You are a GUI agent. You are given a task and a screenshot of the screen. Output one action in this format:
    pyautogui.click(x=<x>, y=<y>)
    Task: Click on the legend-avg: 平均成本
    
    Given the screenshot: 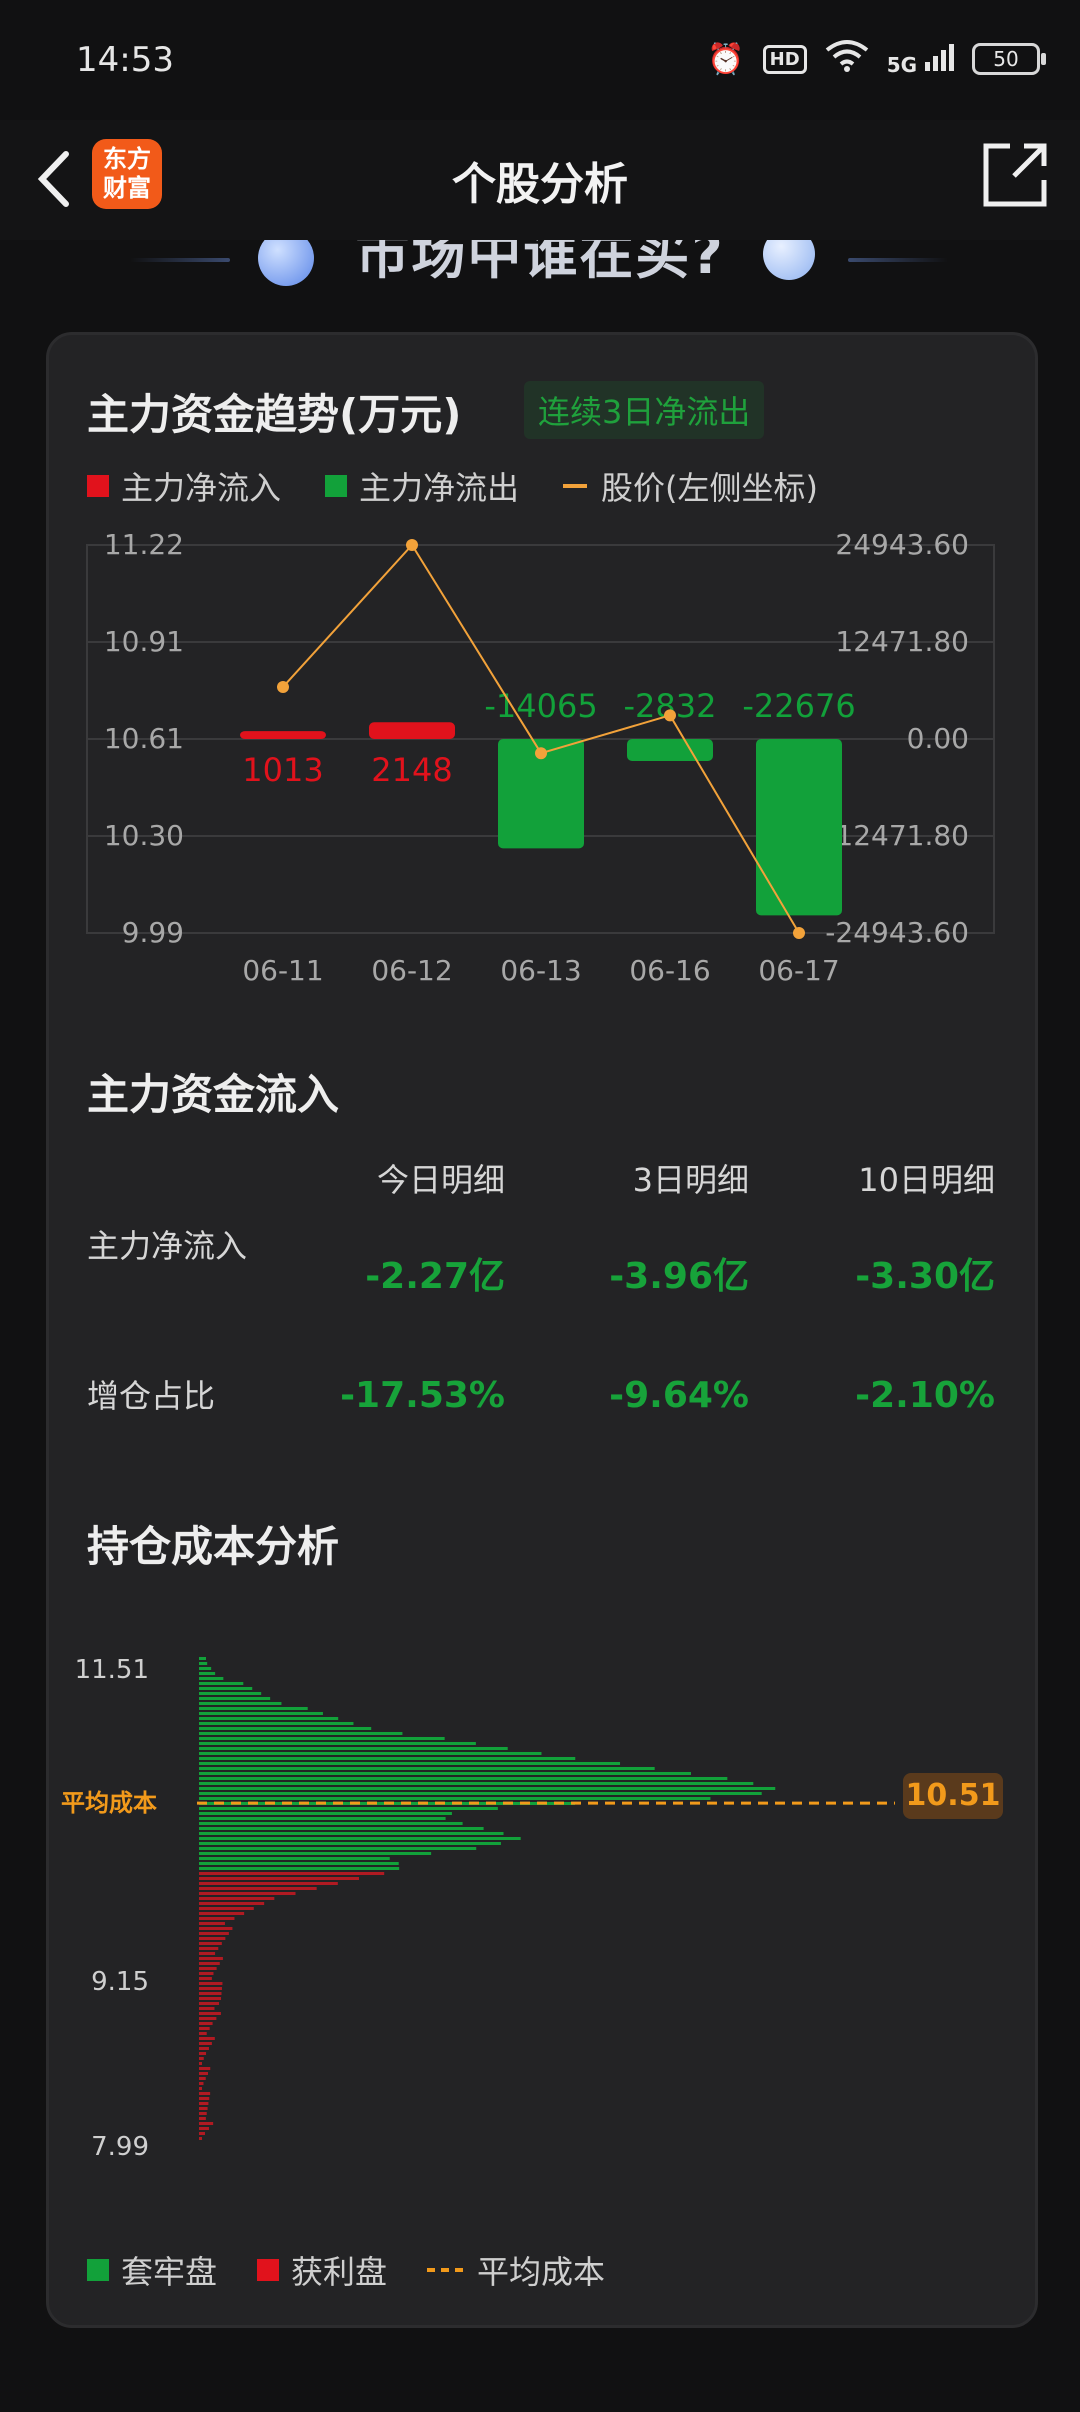 What is the action you would take?
    pyautogui.click(x=516, y=2270)
    